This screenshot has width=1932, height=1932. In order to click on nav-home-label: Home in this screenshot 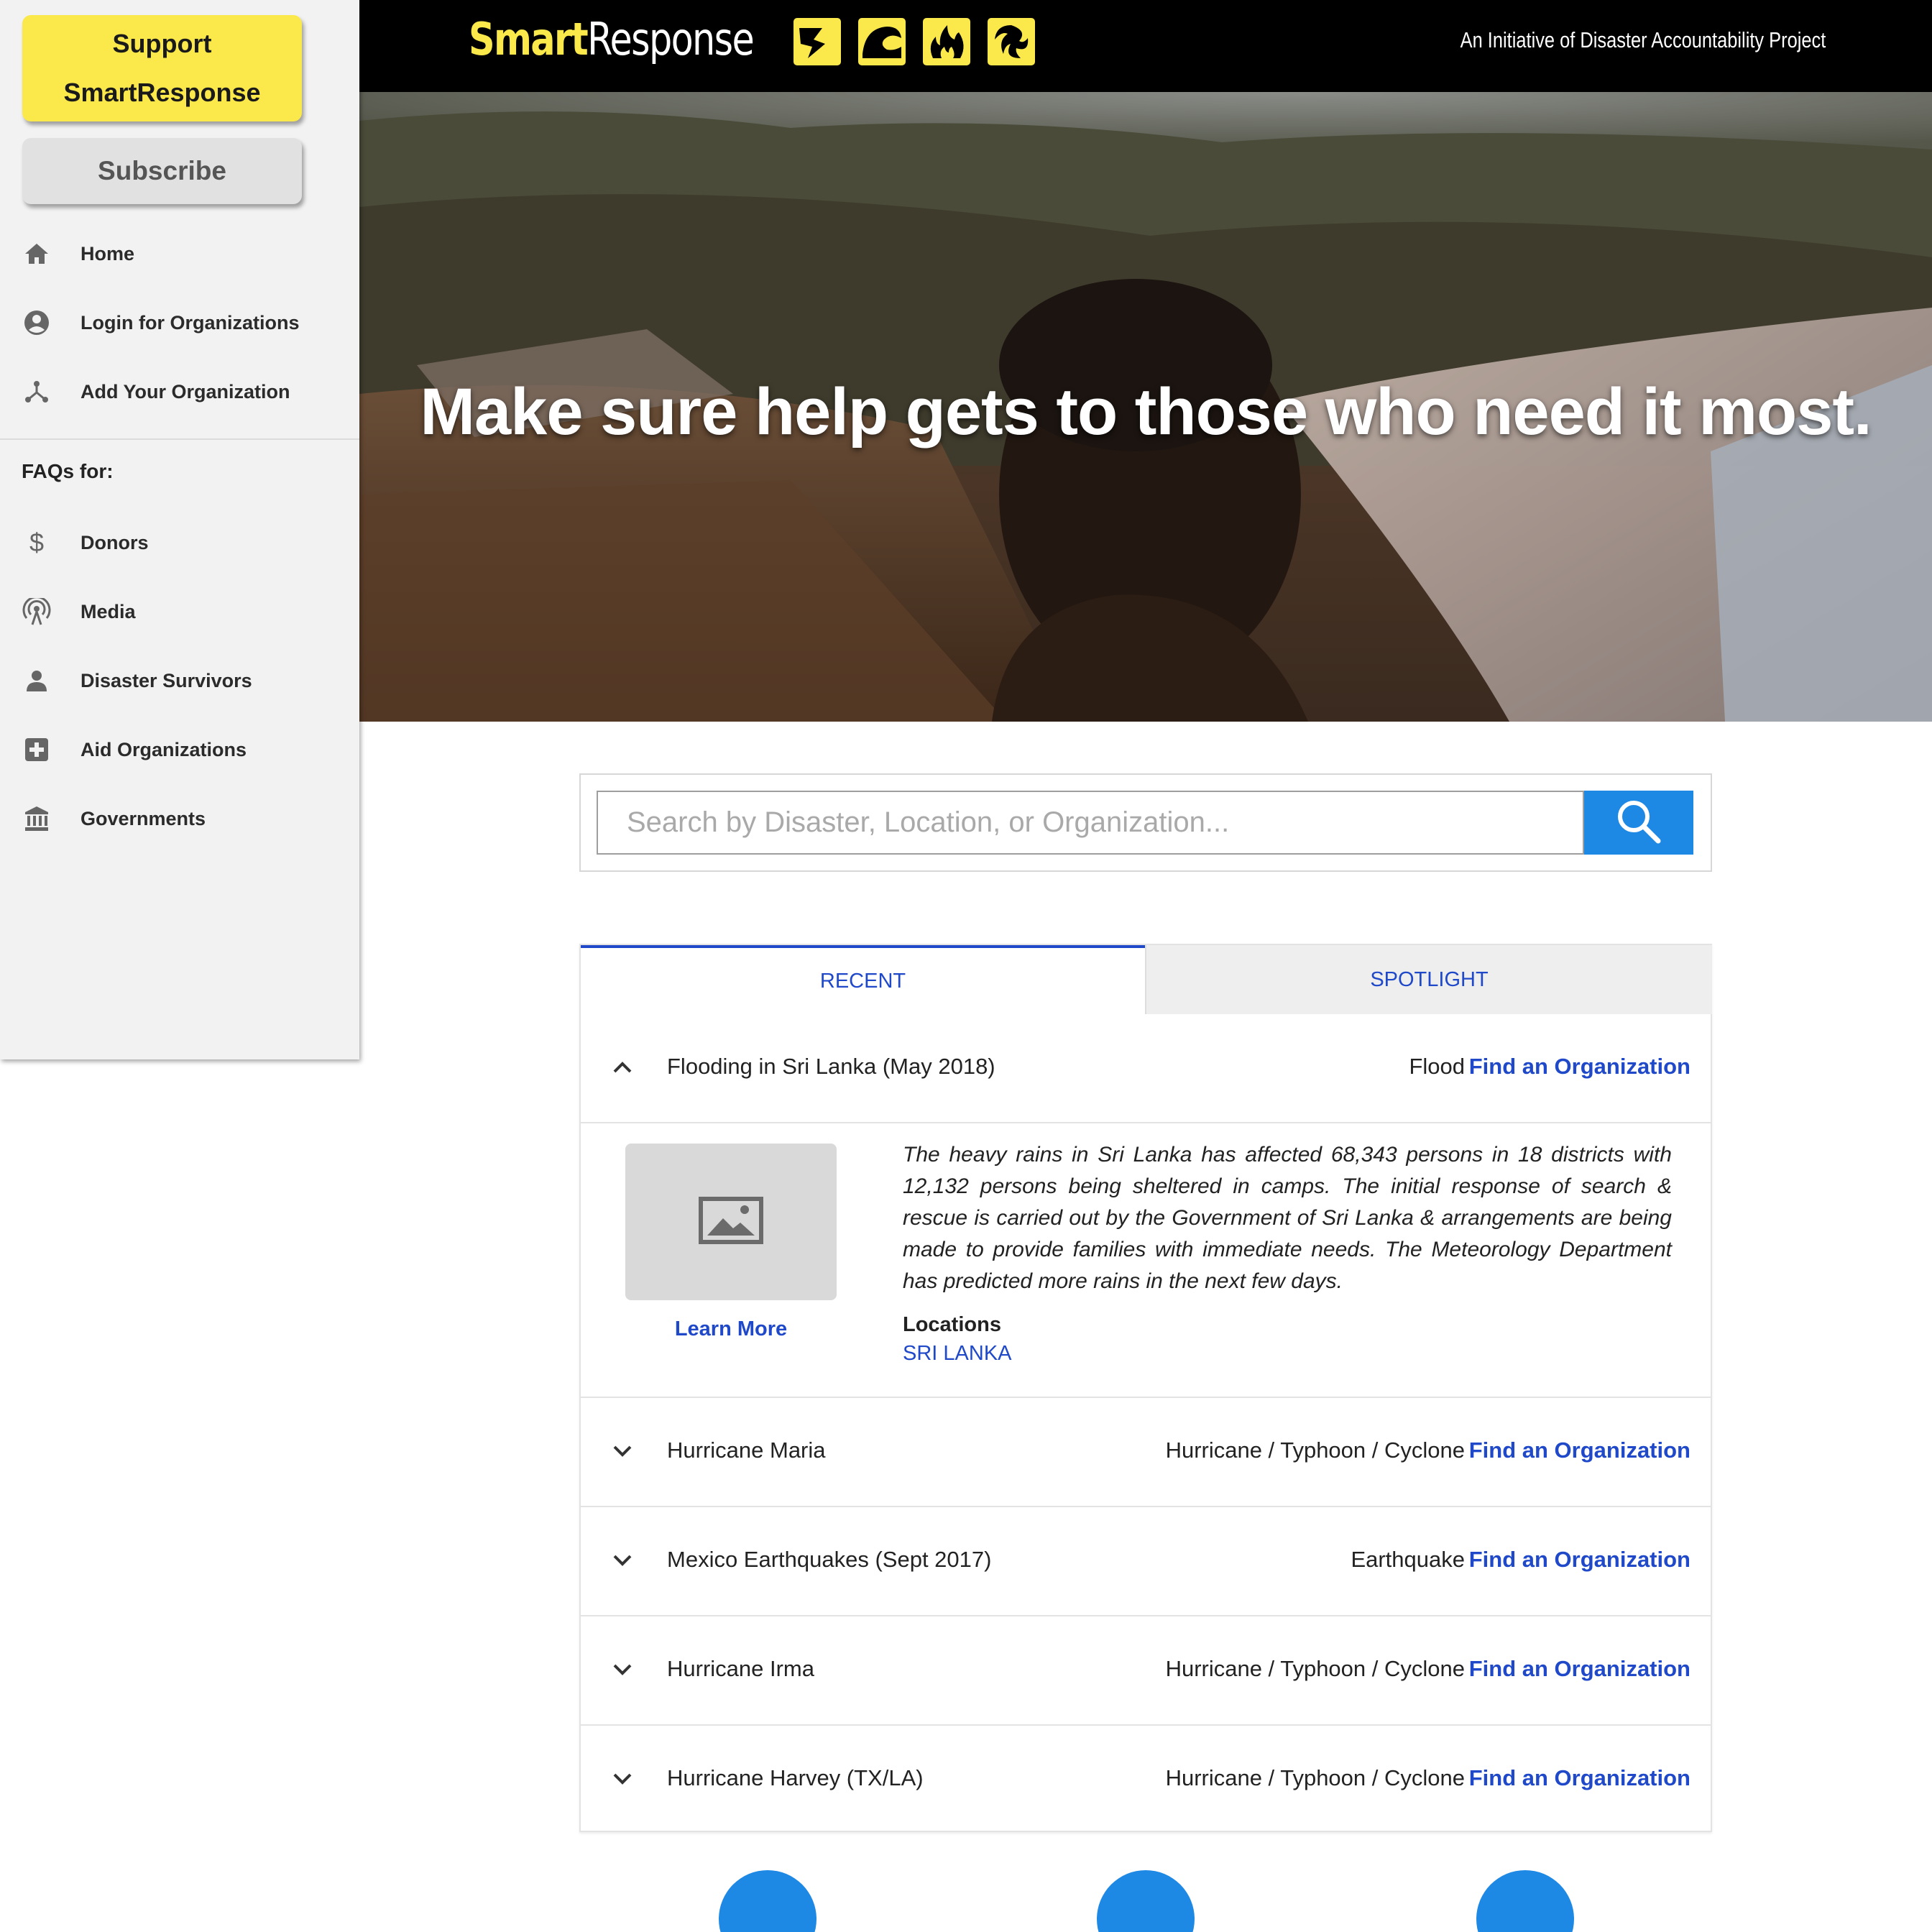, I will do `click(107, 253)`.